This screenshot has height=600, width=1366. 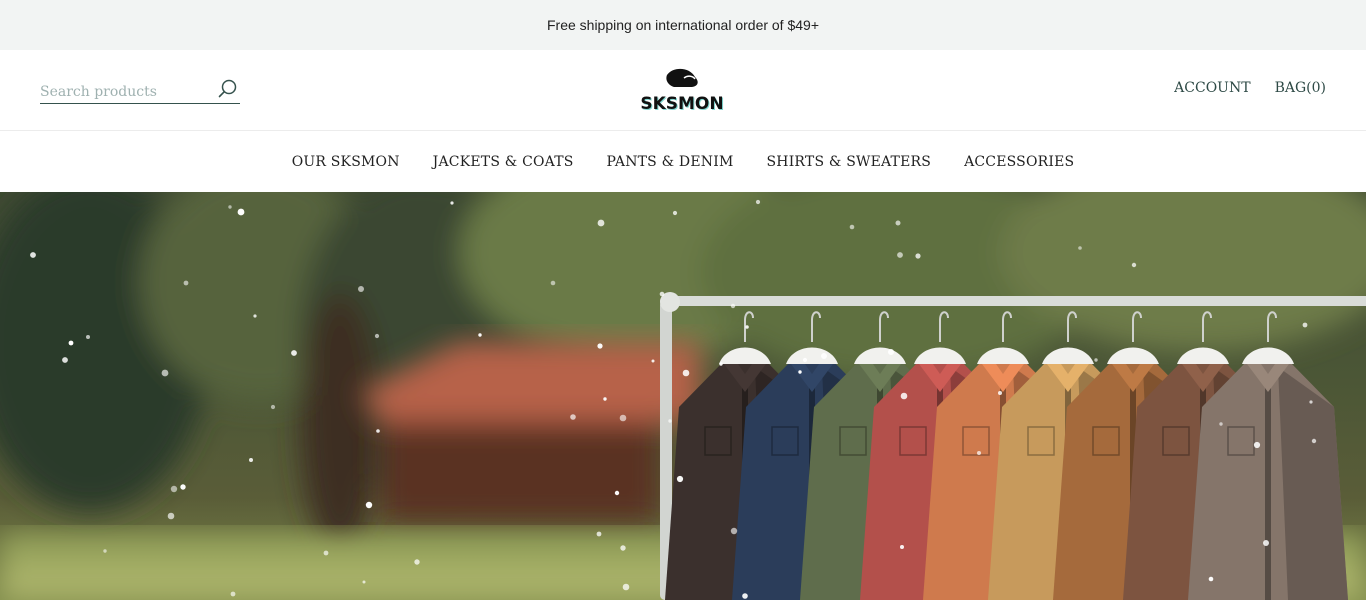 What do you see at coordinates (682, 77) in the screenshot?
I see `cap-icon` at bounding box center [682, 77].